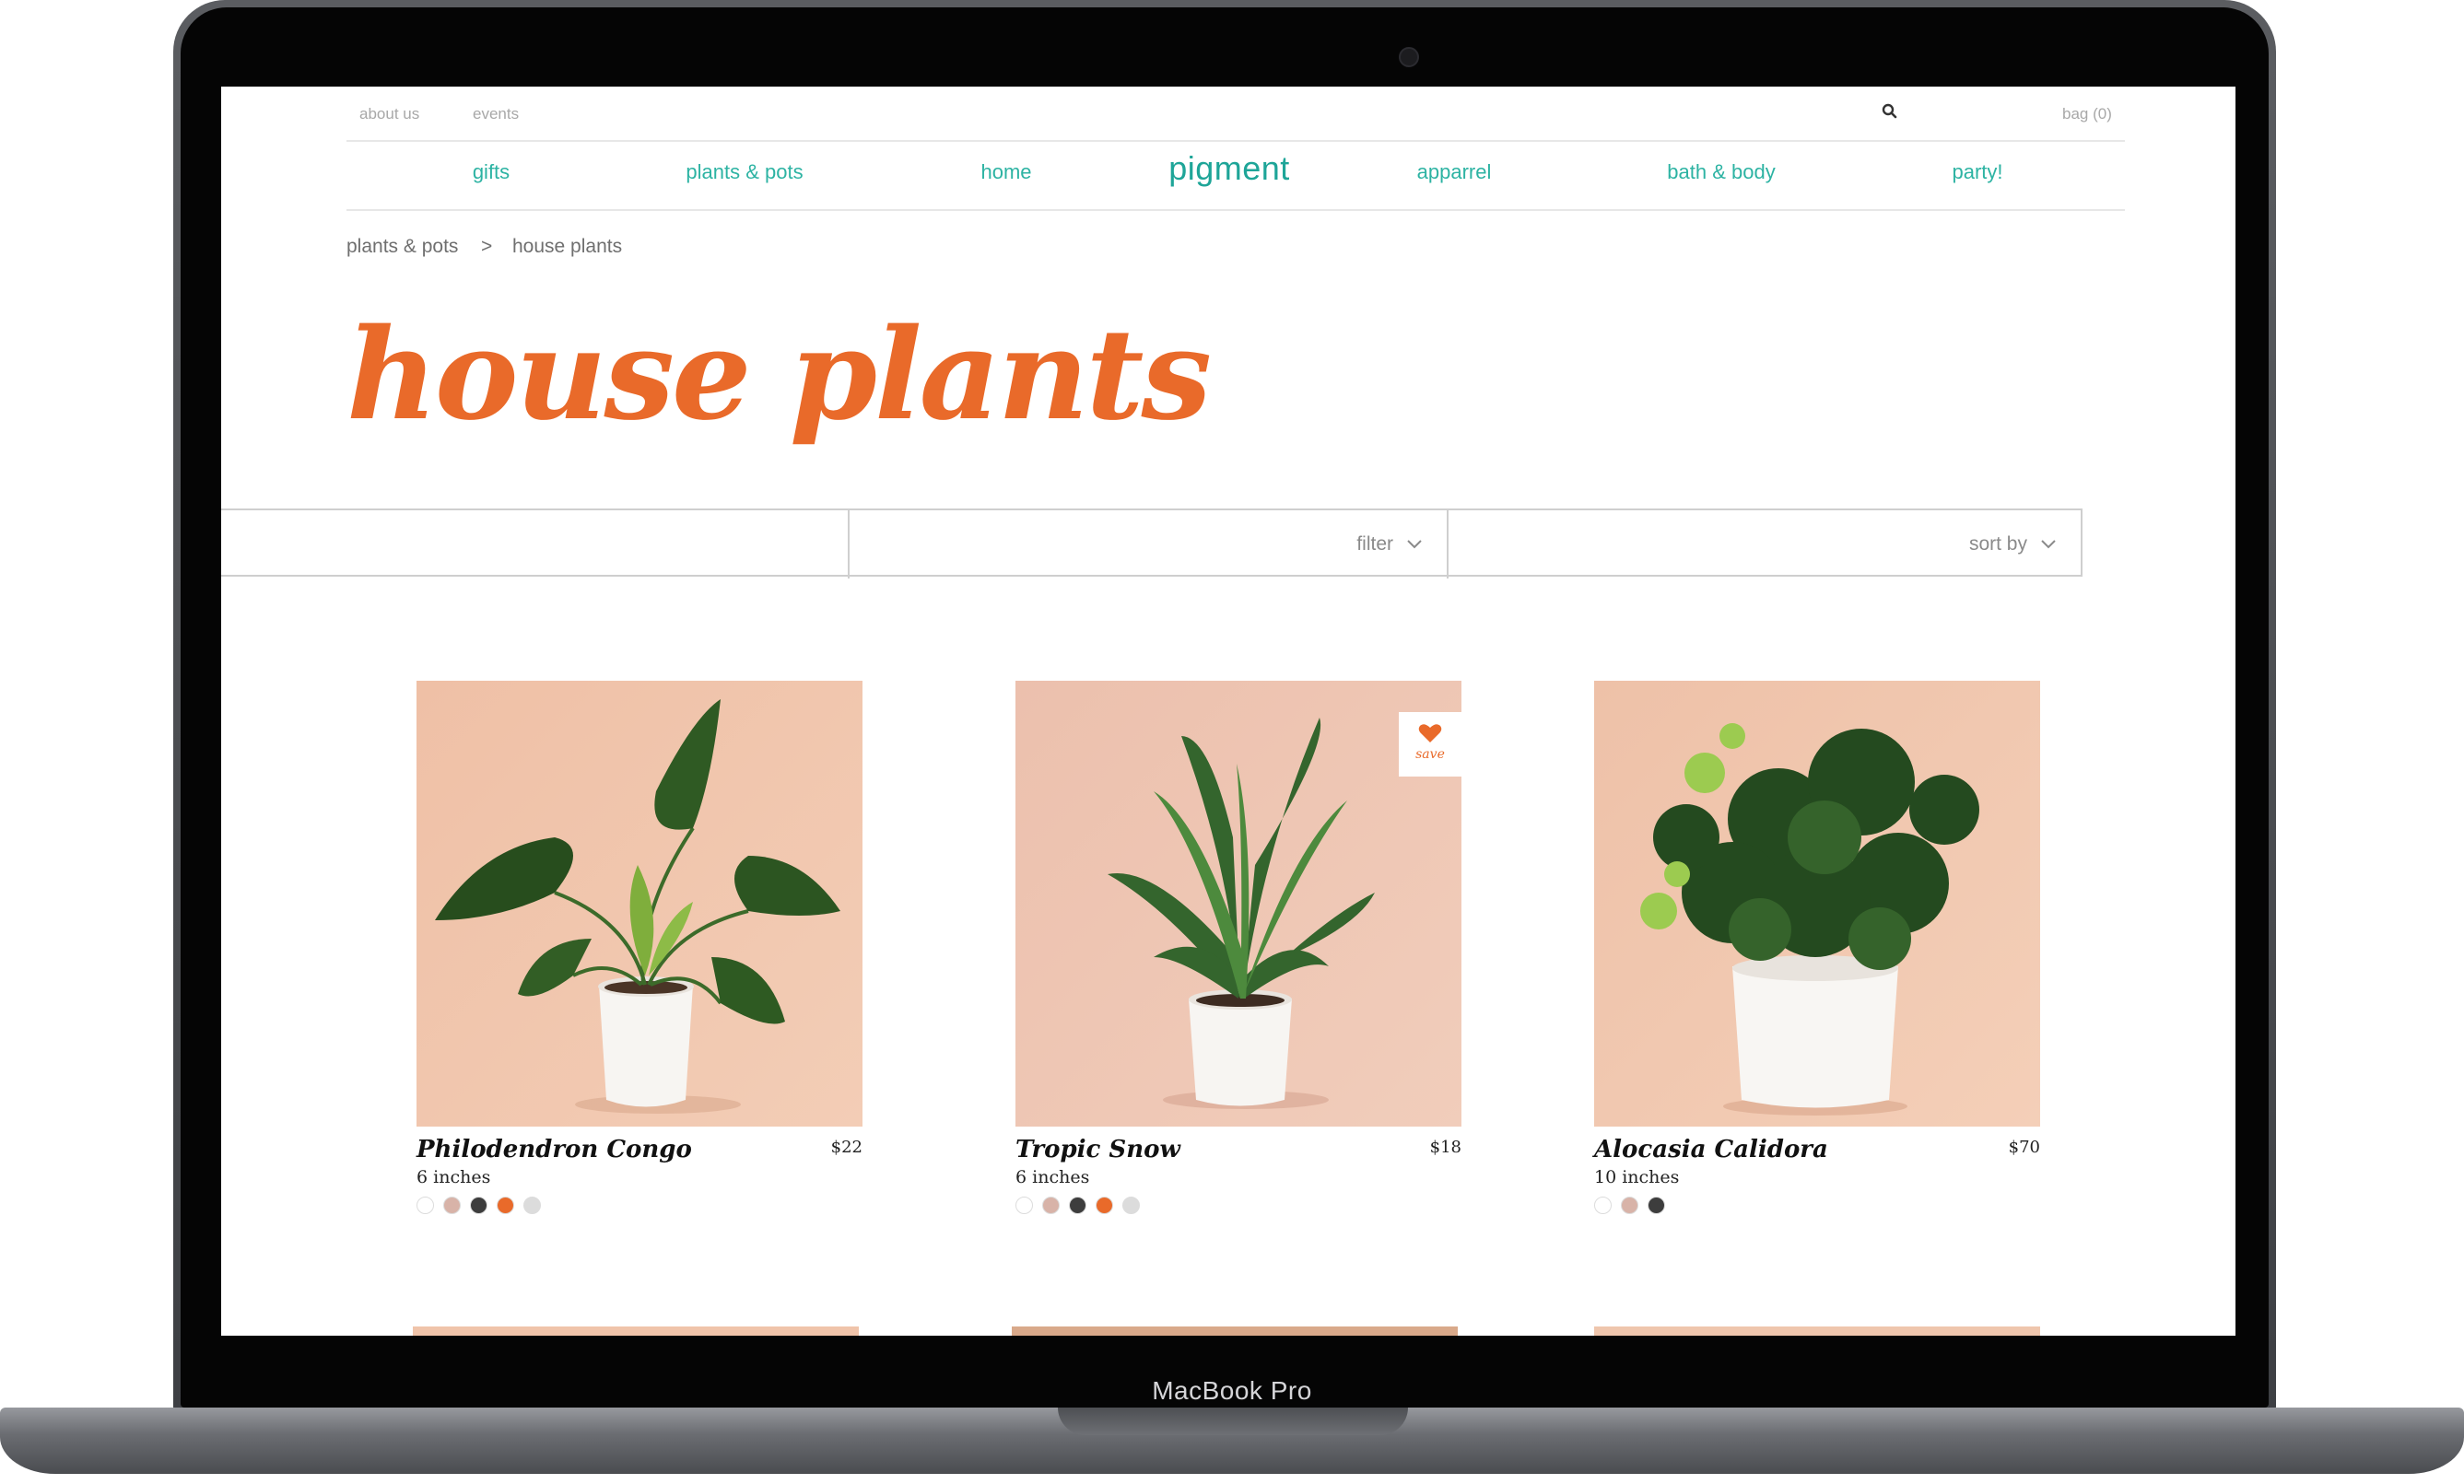 The height and width of the screenshot is (1484, 2464). Describe the element at coordinates (1997, 544) in the screenshot. I see `sort-label: sort by` at that location.